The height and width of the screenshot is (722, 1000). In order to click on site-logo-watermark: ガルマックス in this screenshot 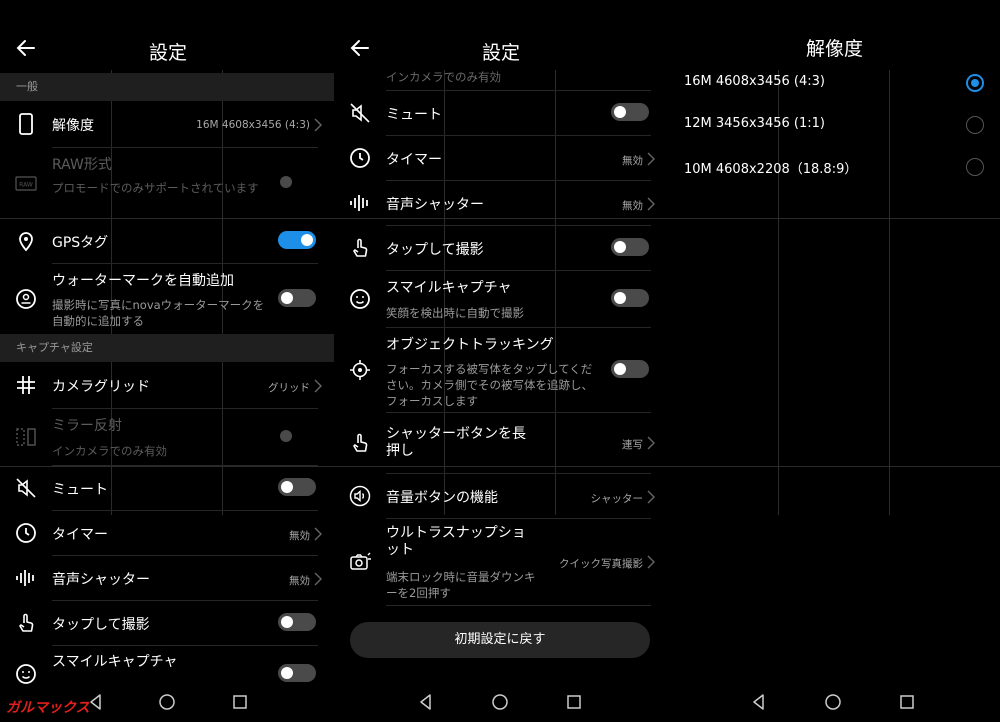, I will do `click(48, 708)`.